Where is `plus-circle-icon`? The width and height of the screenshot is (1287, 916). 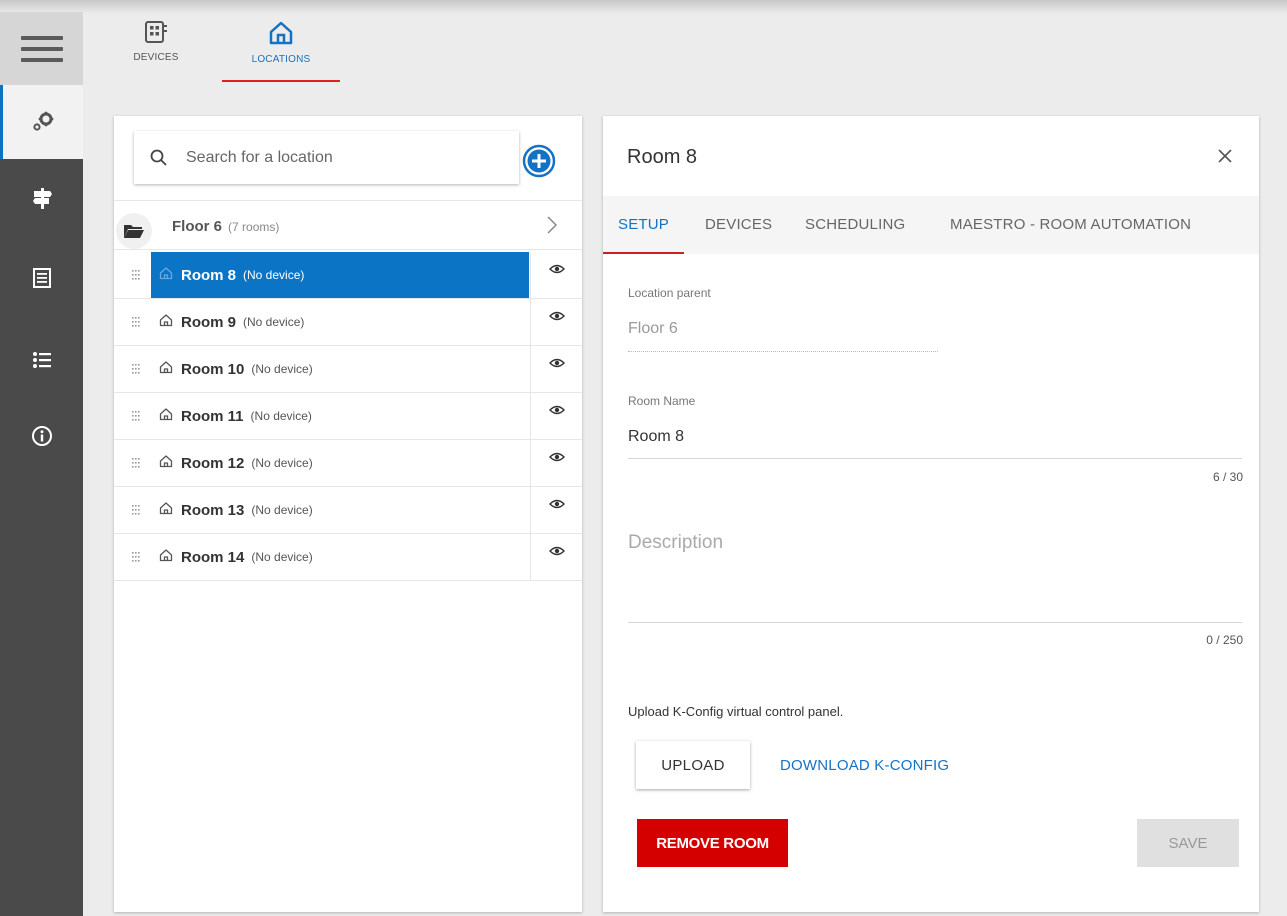
plus-circle-icon is located at coordinates (539, 161).